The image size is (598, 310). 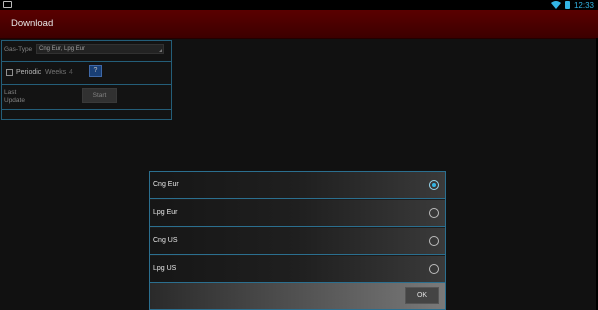 What do you see at coordinates (297, 296) in the screenshot?
I see `dialog-footer: OK` at bounding box center [297, 296].